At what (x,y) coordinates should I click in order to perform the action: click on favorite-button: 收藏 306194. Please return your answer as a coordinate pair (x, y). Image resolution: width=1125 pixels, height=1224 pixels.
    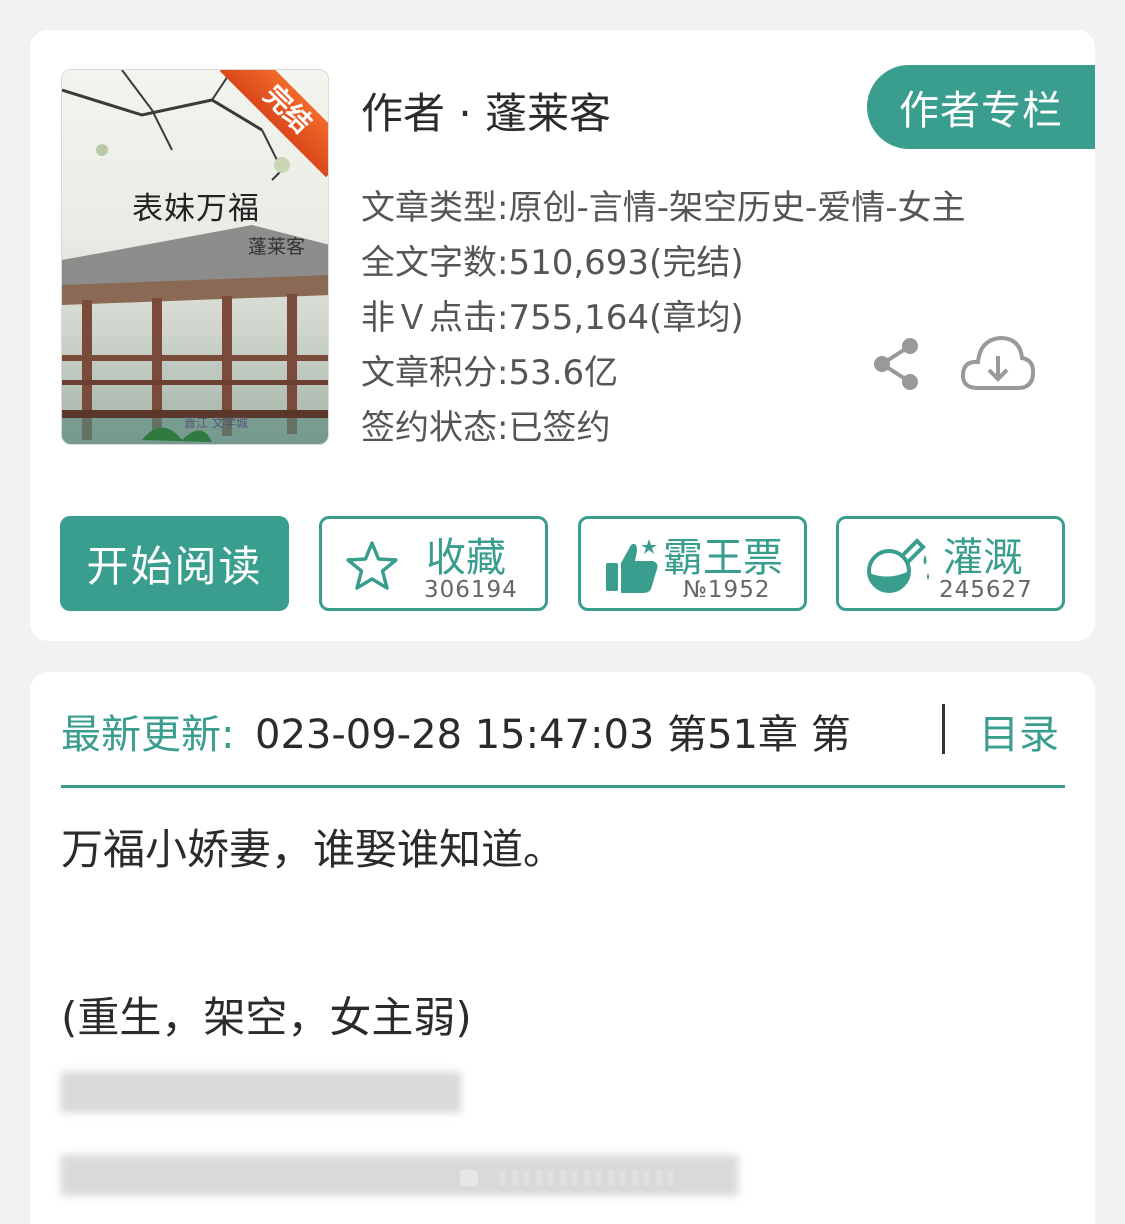
    Looking at the image, I should click on (433, 563).